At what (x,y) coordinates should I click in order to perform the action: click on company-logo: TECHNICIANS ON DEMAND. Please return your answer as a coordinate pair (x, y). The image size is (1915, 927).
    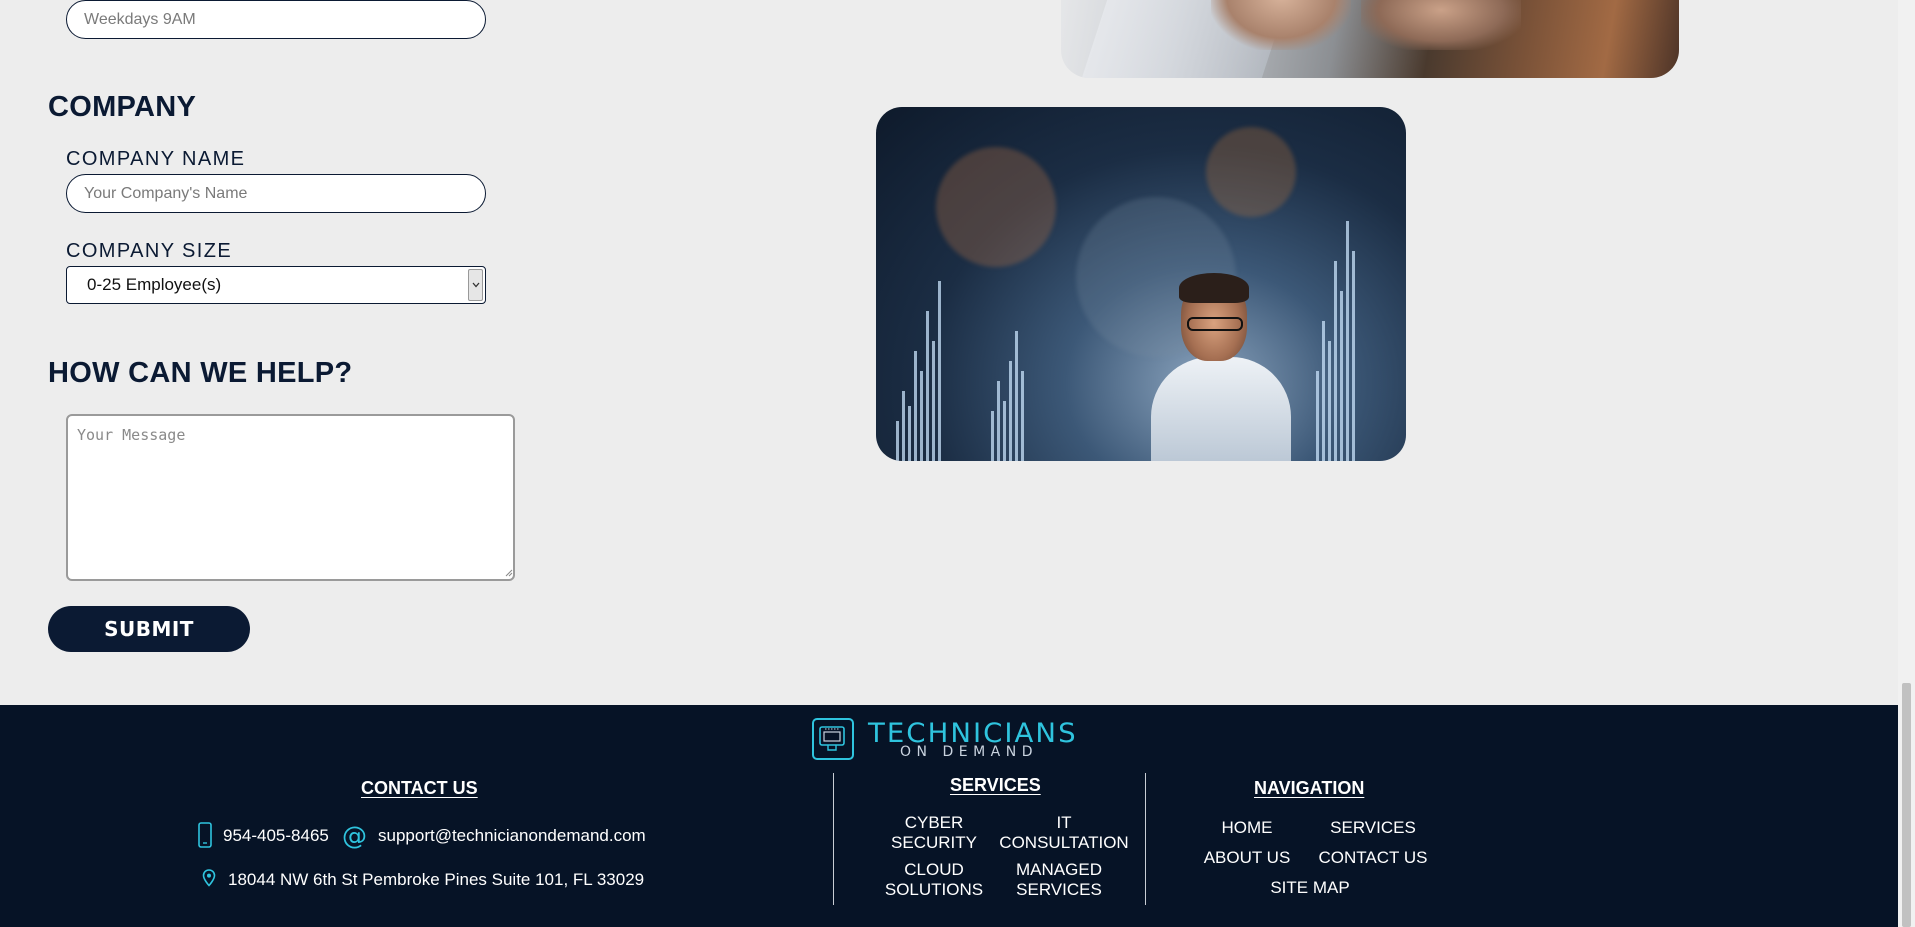
    Looking at the image, I should click on (947, 740).